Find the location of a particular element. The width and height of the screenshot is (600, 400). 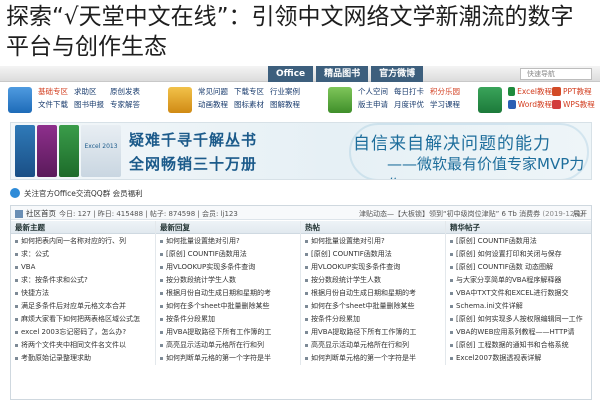

tab-weibo: 官方微博 is located at coordinates (397, 74).